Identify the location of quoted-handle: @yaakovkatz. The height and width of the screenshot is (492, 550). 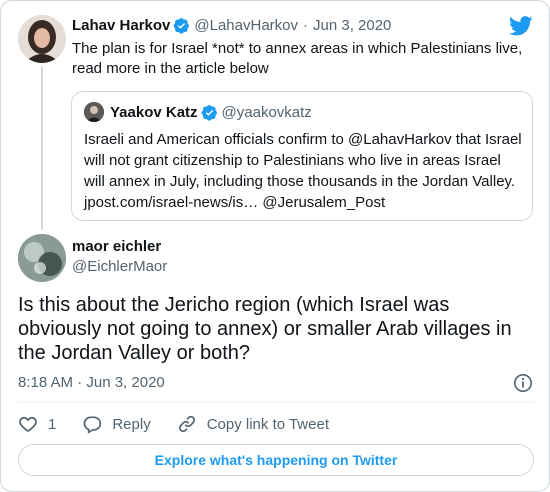
(267, 112).